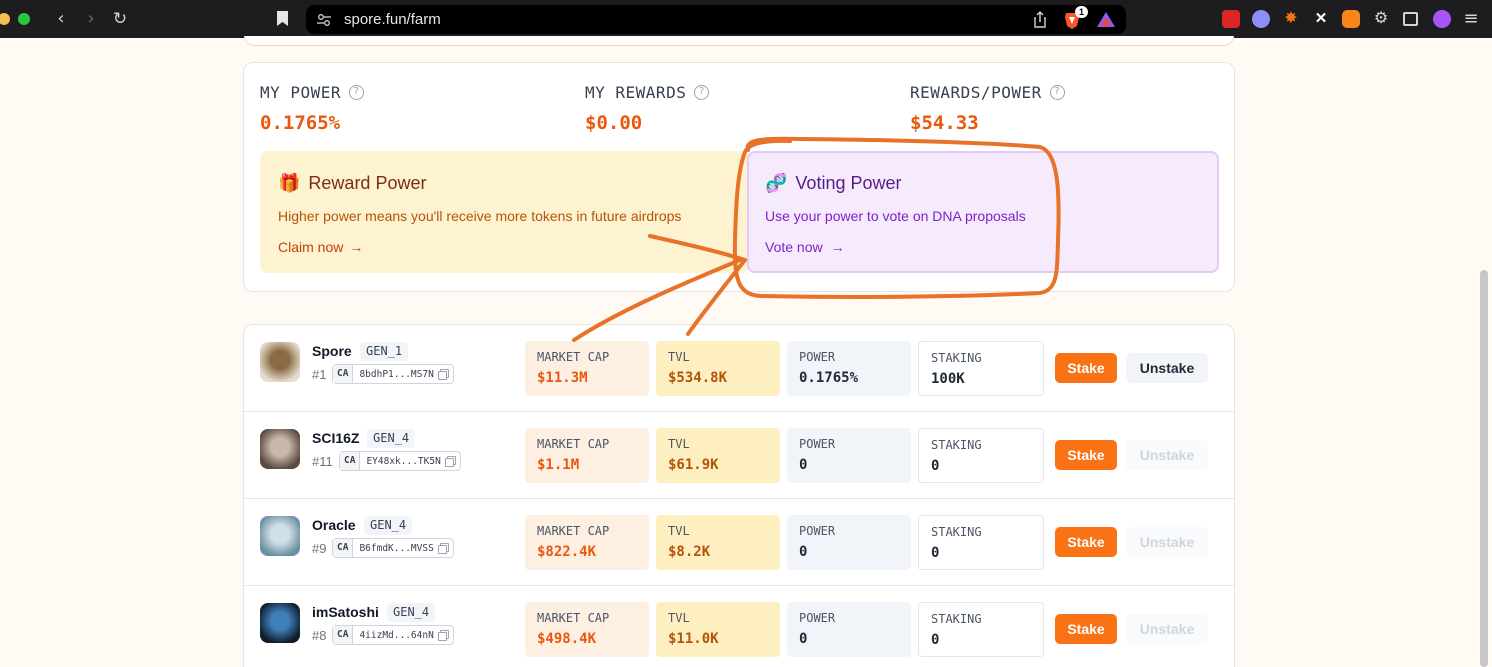 Image resolution: width=1492 pixels, height=667 pixels. Describe the element at coordinates (5, 19) in the screenshot. I see `window-minimize-button` at that location.